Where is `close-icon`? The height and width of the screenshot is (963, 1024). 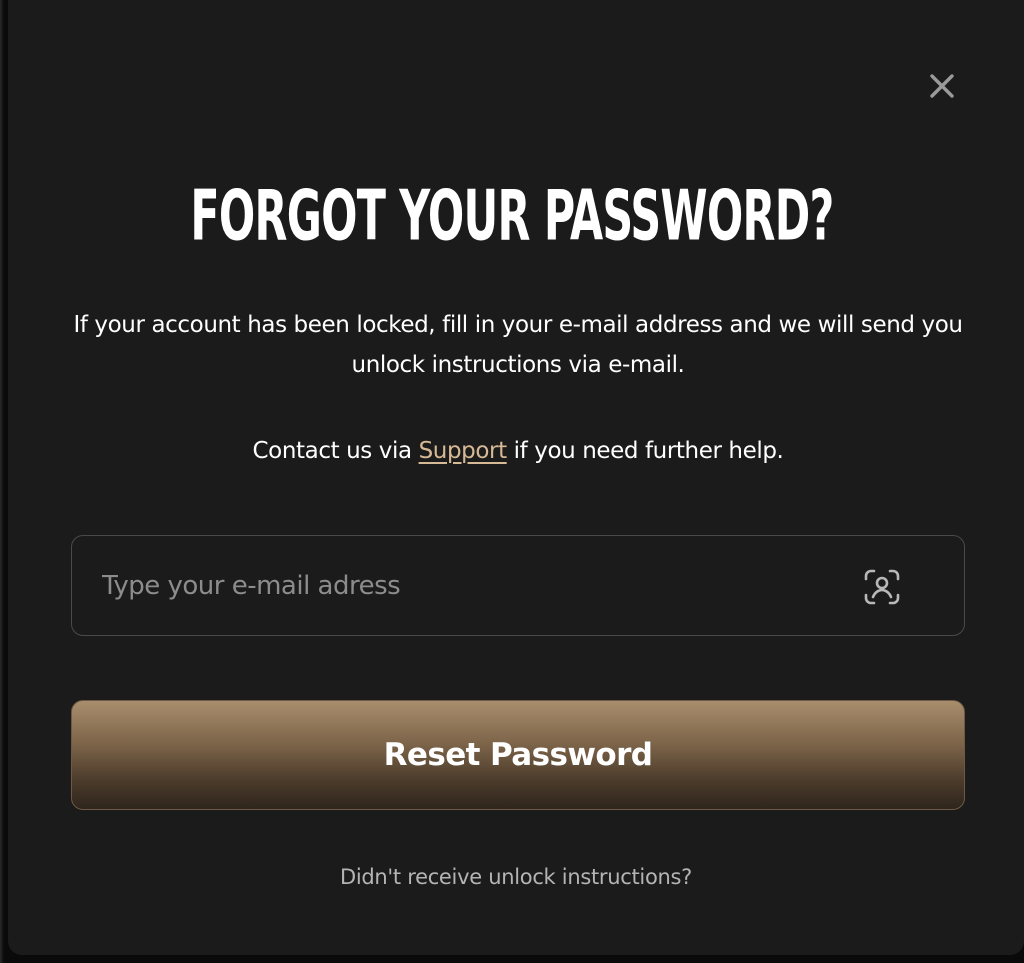 close-icon is located at coordinates (942, 86).